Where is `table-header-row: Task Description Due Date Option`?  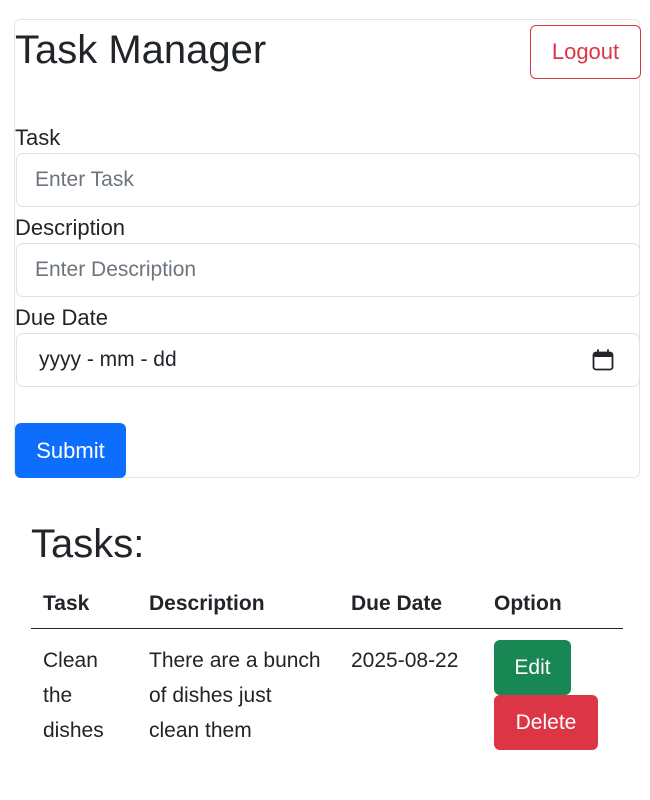 table-header-row: Task Description Due Date Option is located at coordinates (327, 606).